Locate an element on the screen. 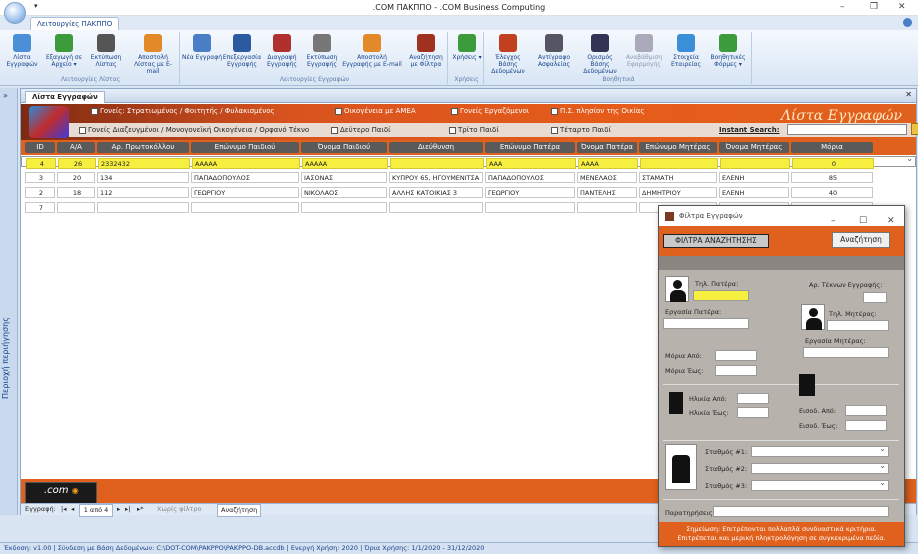  column-header: Όνομα Πατέρα is located at coordinates (607, 147).